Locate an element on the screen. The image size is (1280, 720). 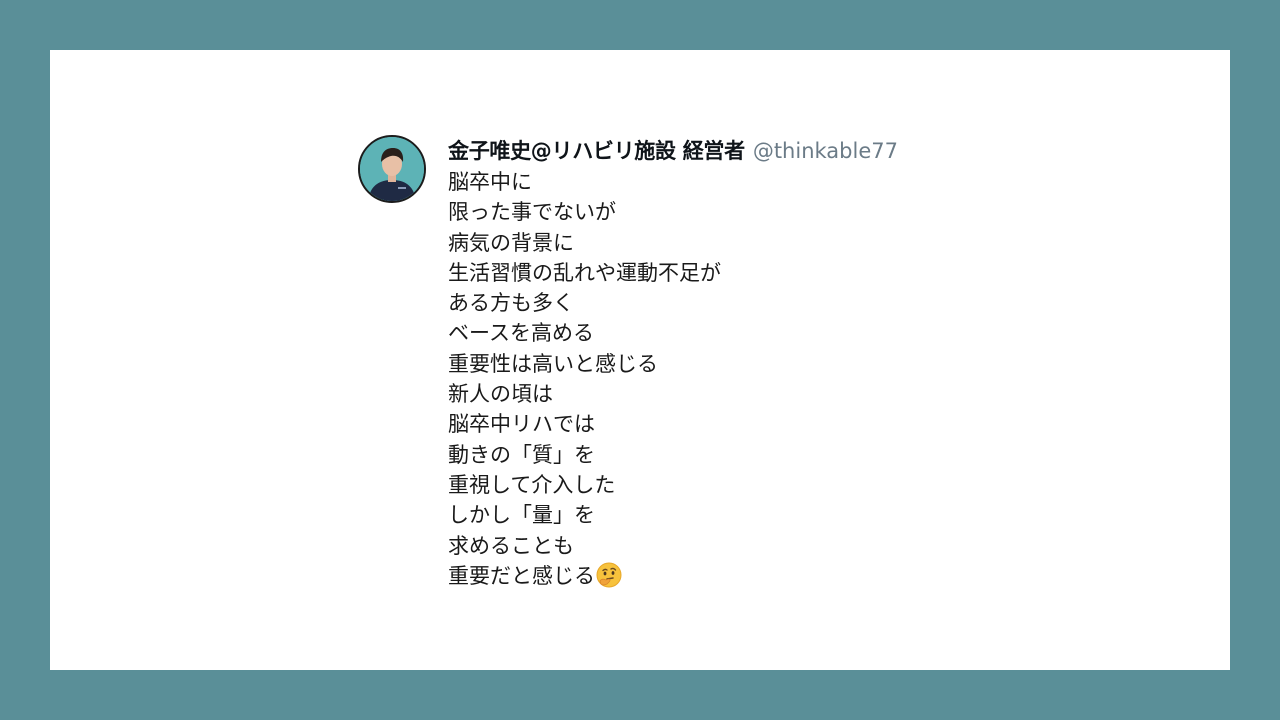
tweet-line: 脳卒中リハでは is located at coordinates (521, 424).